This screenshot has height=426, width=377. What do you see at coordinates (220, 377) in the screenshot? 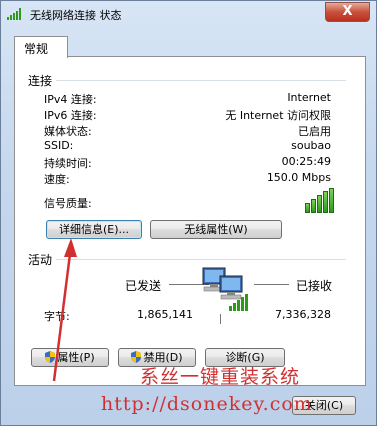
I see `watermark-title: 系丝一键重装系统` at bounding box center [220, 377].